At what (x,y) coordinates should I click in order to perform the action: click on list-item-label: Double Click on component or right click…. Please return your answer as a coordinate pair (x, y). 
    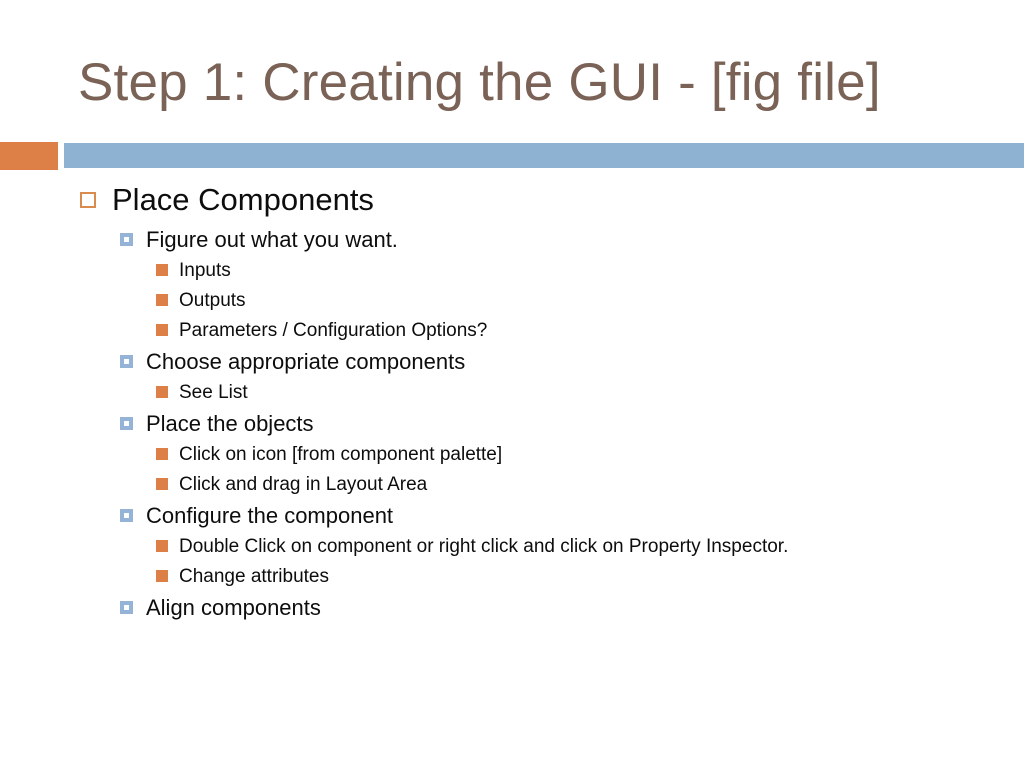
    Looking at the image, I should click on (484, 546).